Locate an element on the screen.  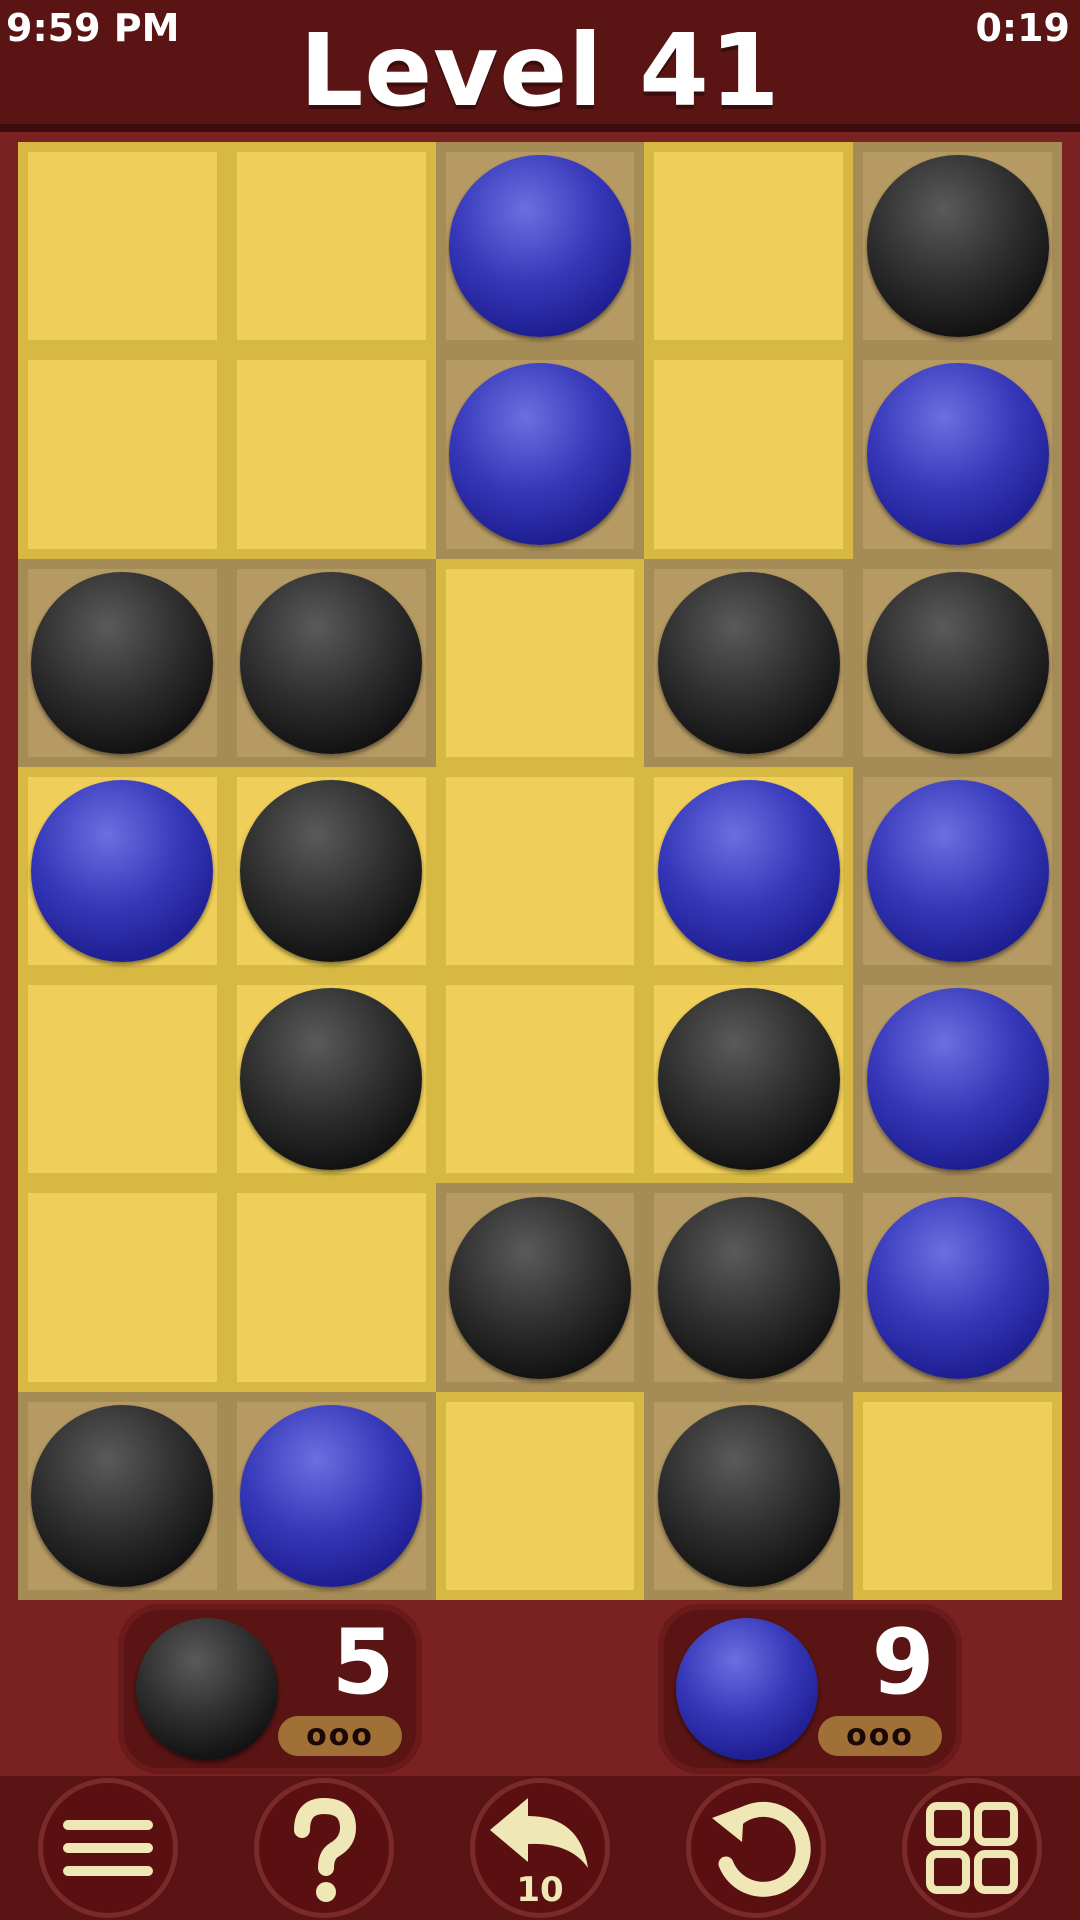
question-icon is located at coordinates (325, 1849).